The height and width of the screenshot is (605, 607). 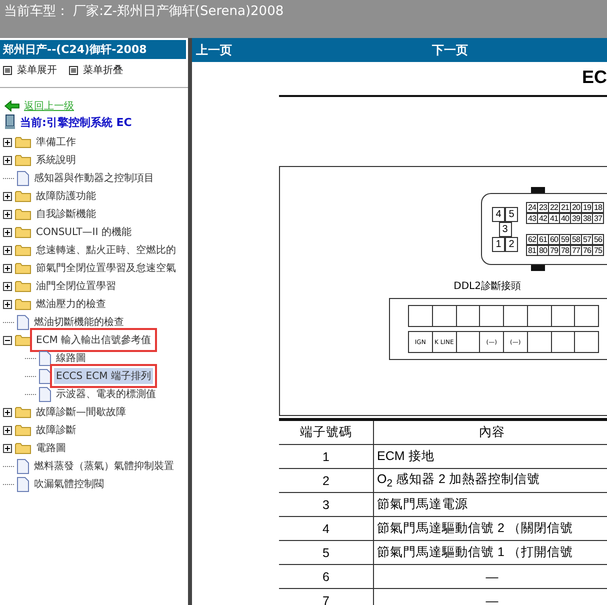 I want to click on tree-item: 怠速轉速、點火正時、空燃比的, so click(x=106, y=250).